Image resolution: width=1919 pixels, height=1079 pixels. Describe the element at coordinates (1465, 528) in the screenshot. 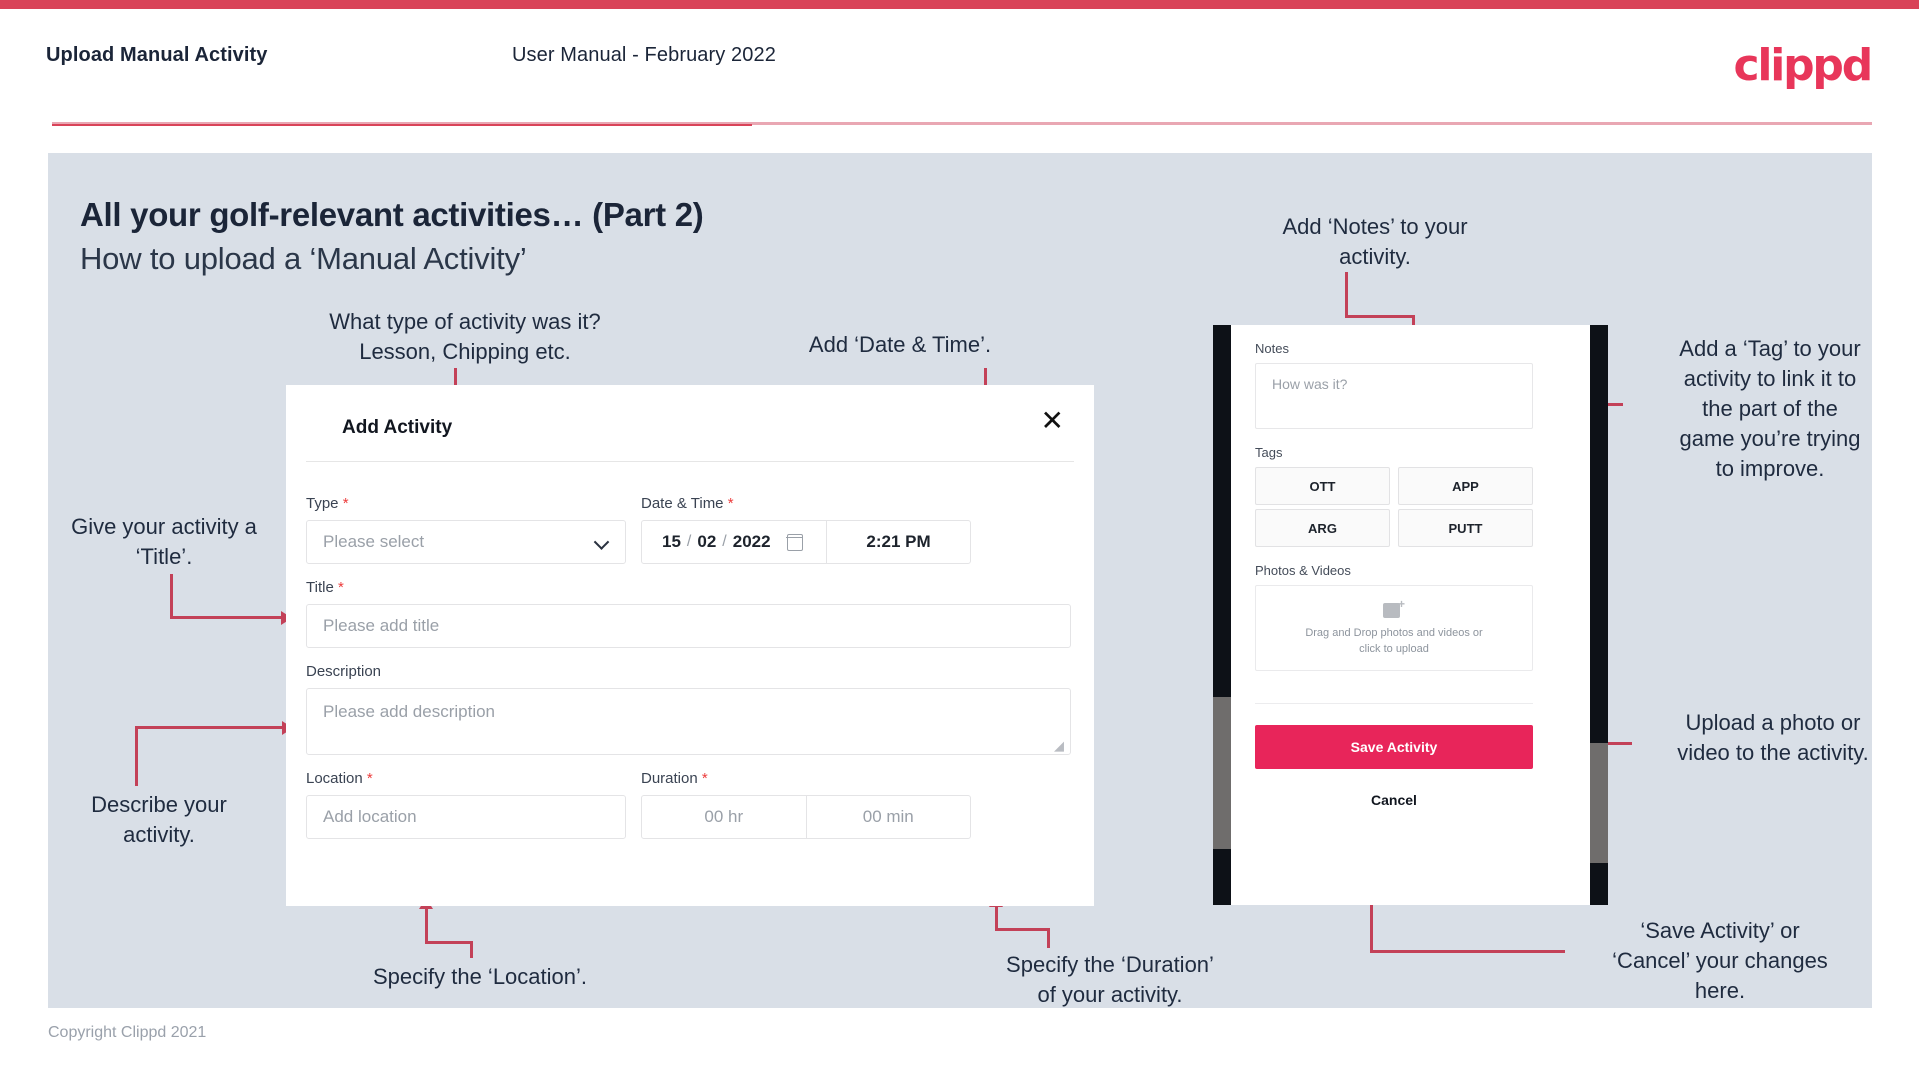

I see `tag-button-putt: PUTT` at that location.